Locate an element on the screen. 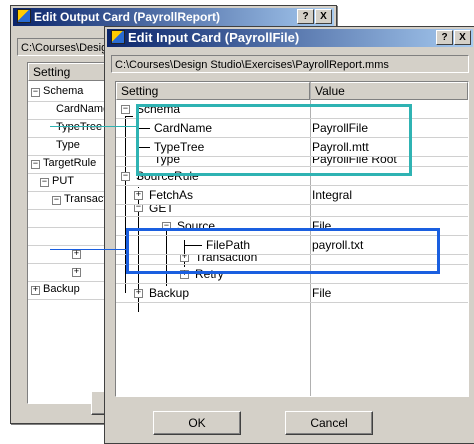  tree-label: Schema is located at coordinates (63, 91).